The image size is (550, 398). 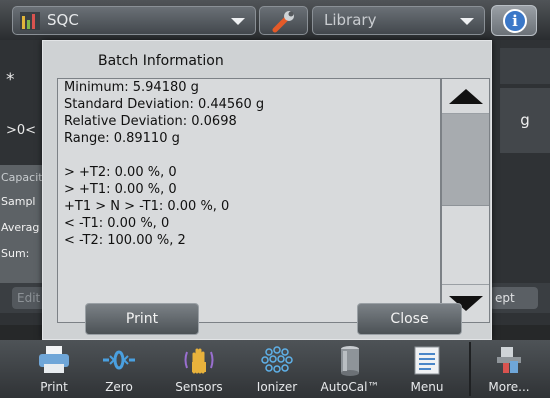 I want to click on list-item: > +T1: 0.00 %, 0, so click(x=120, y=189).